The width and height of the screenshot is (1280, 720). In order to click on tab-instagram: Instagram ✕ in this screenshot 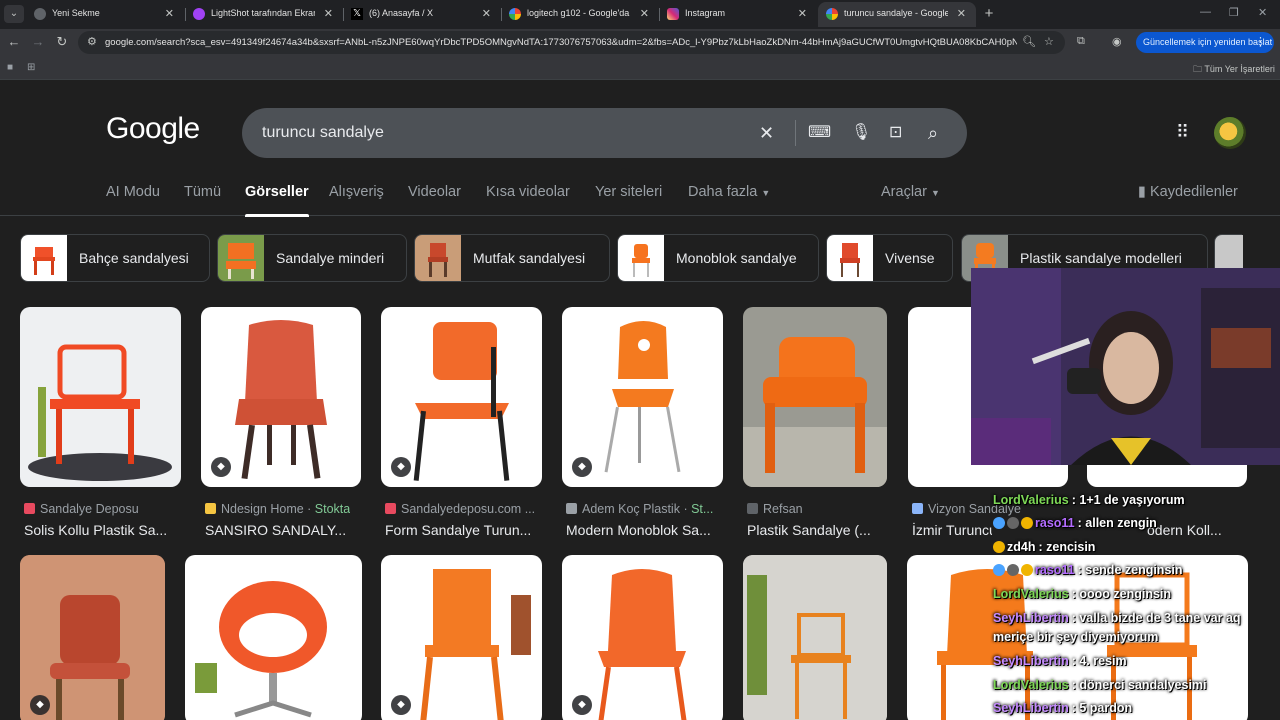, I will do `click(738, 14)`.